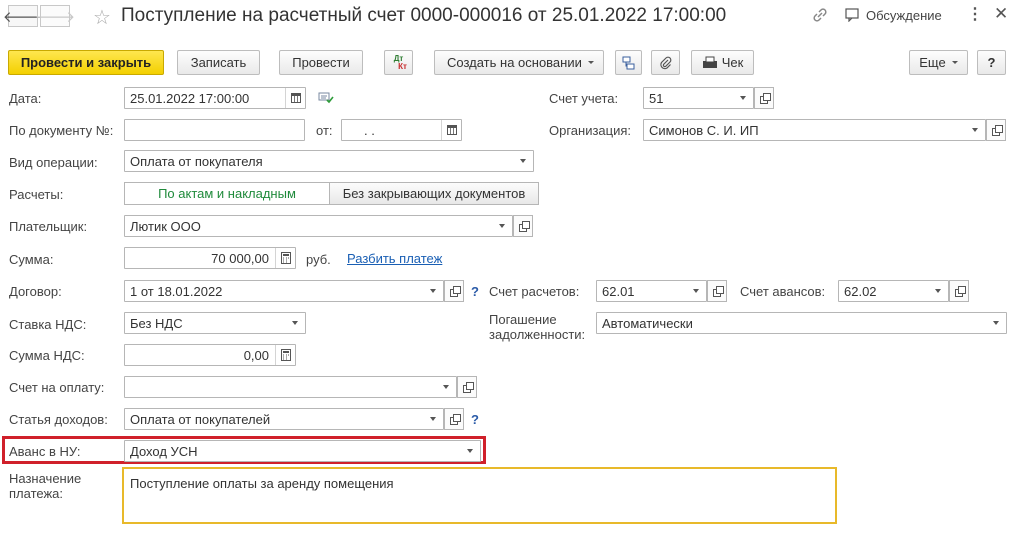  What do you see at coordinates (709, 62) in the screenshot?
I see `cash-register-icon` at bounding box center [709, 62].